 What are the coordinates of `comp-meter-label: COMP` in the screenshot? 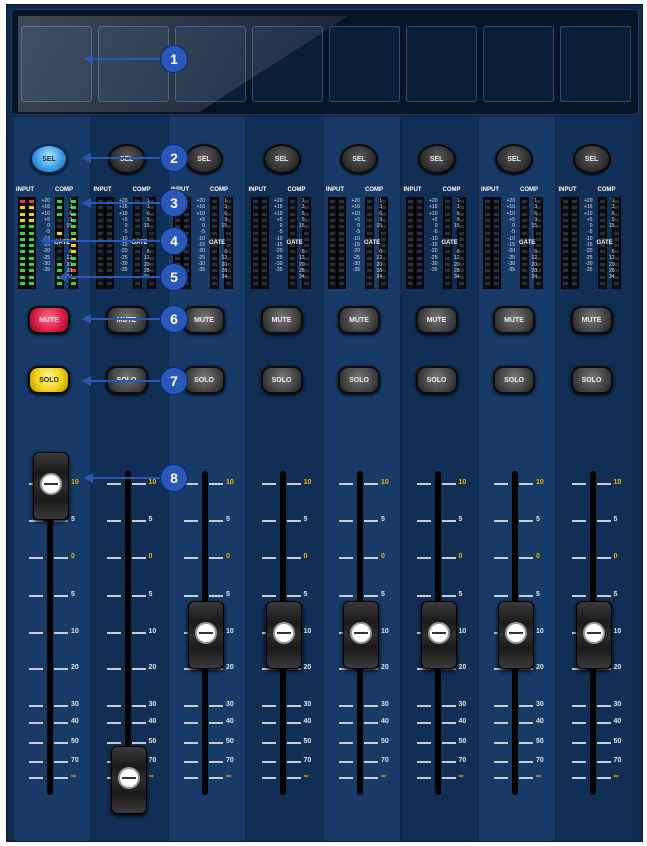 It's located at (296, 190).